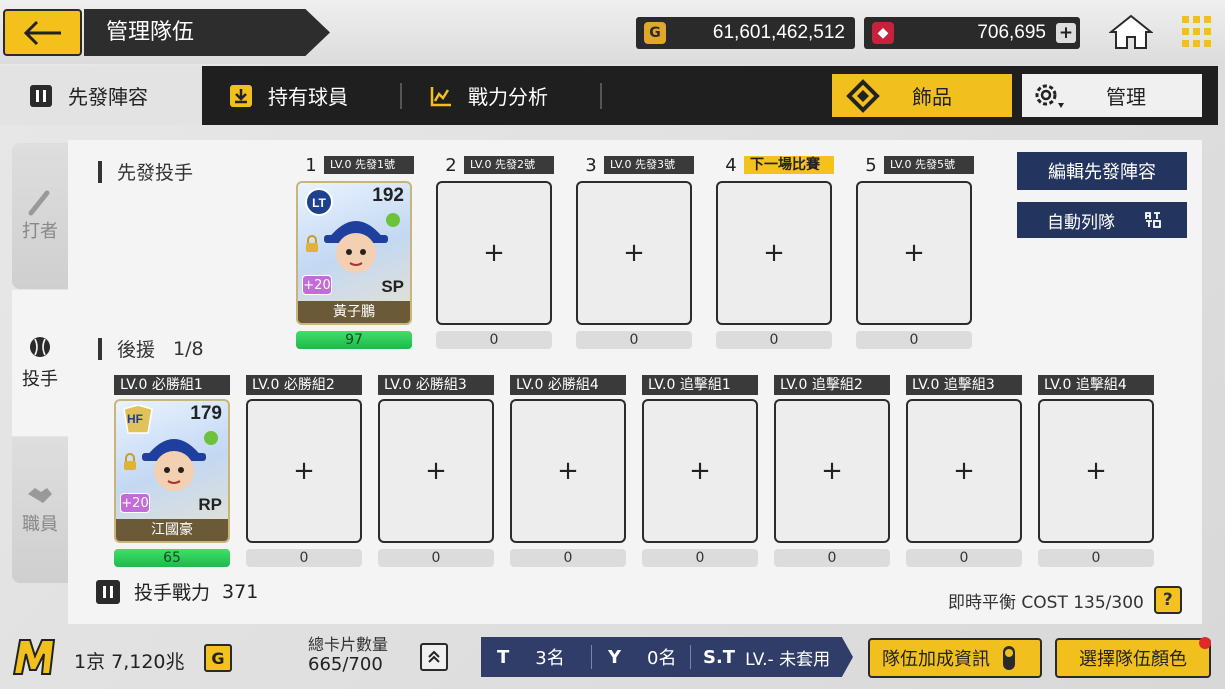  Describe the element at coordinates (1049, 96) in the screenshot. I see `gear-icon` at that location.